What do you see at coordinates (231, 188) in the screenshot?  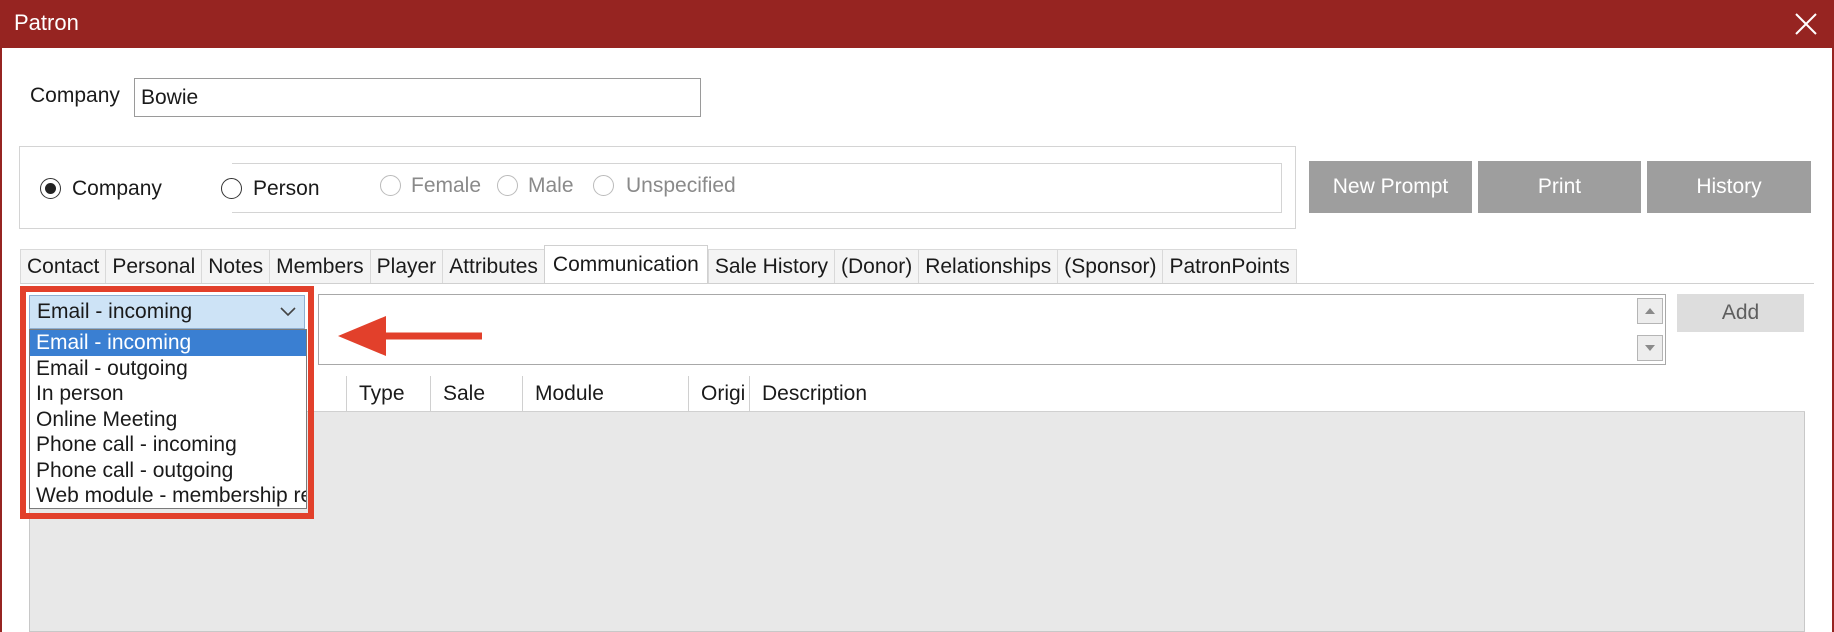 I see `person-radio` at bounding box center [231, 188].